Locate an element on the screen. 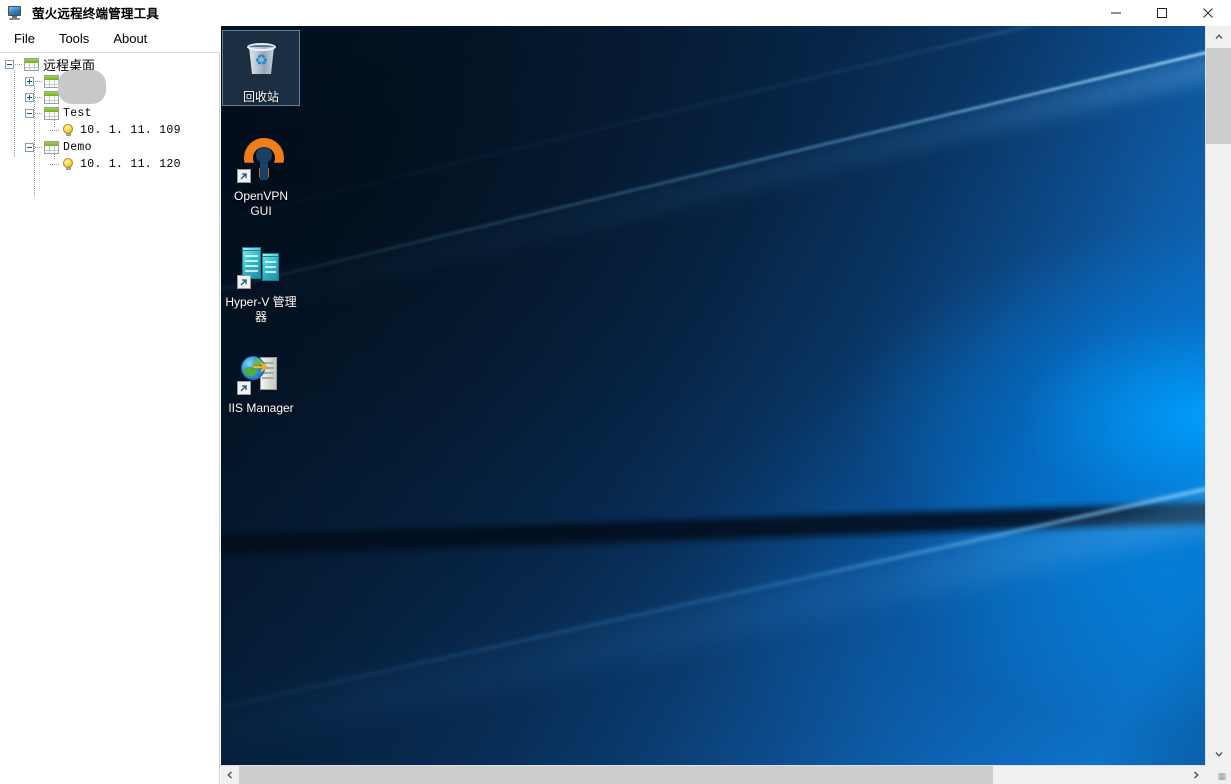 This screenshot has width=1231, height=784. iis-manager-icon: ➜ is located at coordinates (261, 372).